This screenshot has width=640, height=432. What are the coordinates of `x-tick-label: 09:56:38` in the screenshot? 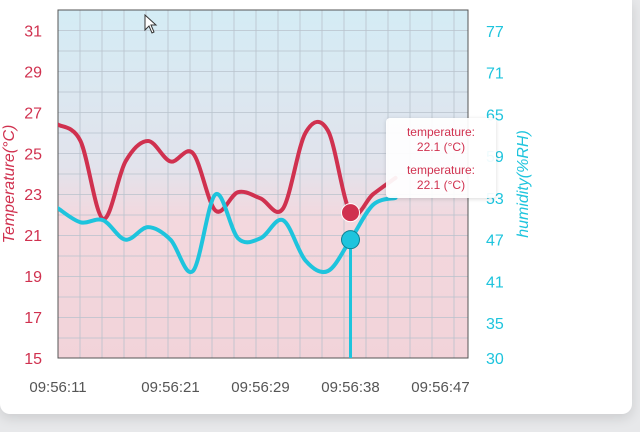 It's located at (350, 387).